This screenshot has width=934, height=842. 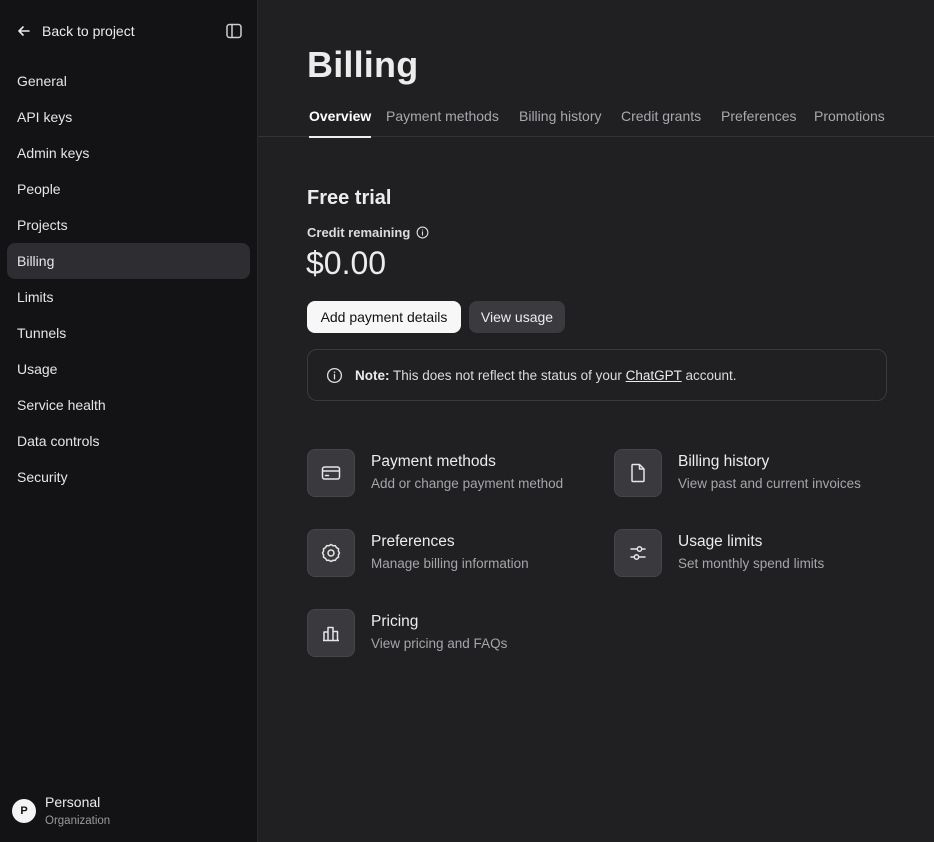 What do you see at coordinates (422, 232) in the screenshot?
I see `info-icon` at bounding box center [422, 232].